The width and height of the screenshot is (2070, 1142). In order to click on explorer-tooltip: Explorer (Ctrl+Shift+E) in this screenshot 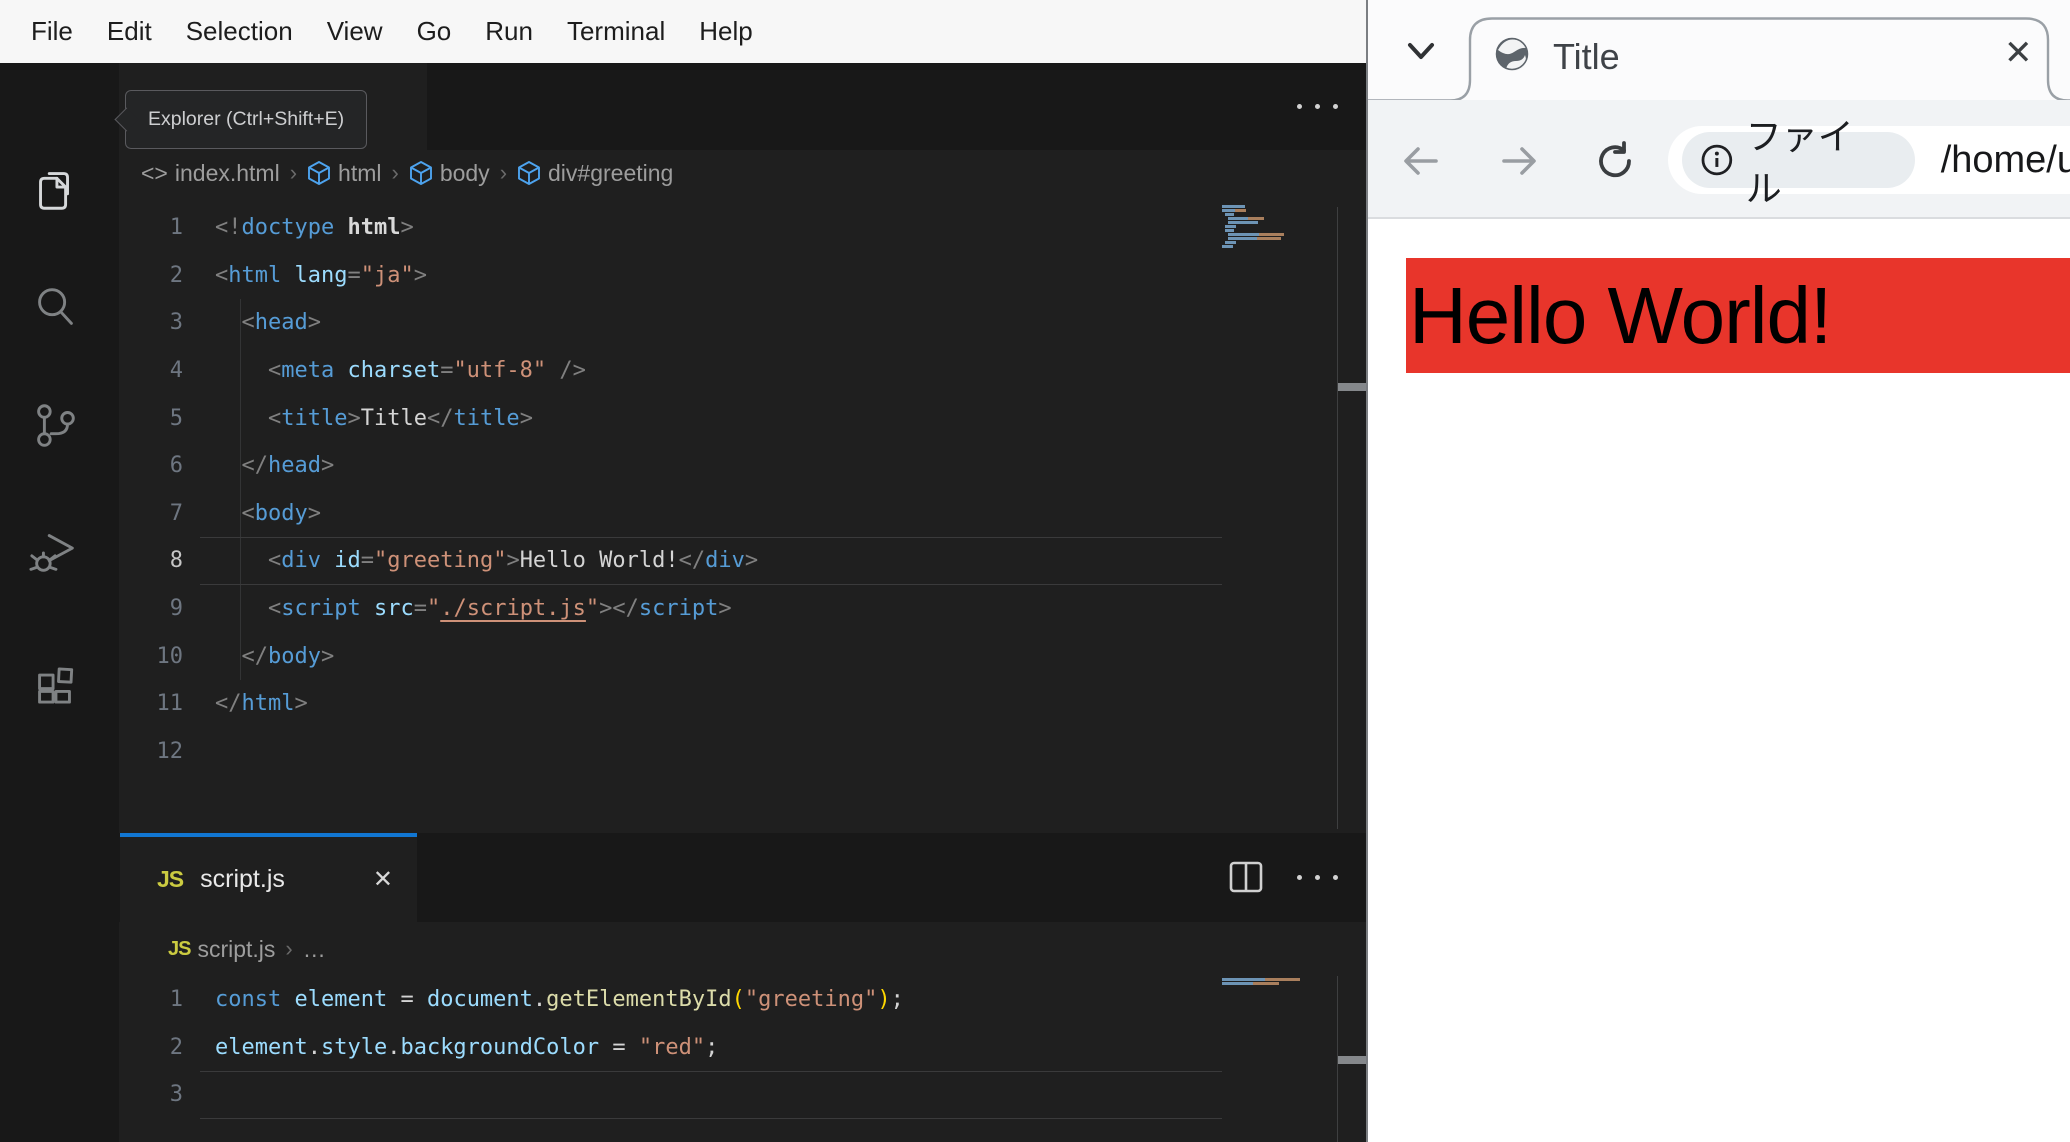, I will do `click(241, 119)`.